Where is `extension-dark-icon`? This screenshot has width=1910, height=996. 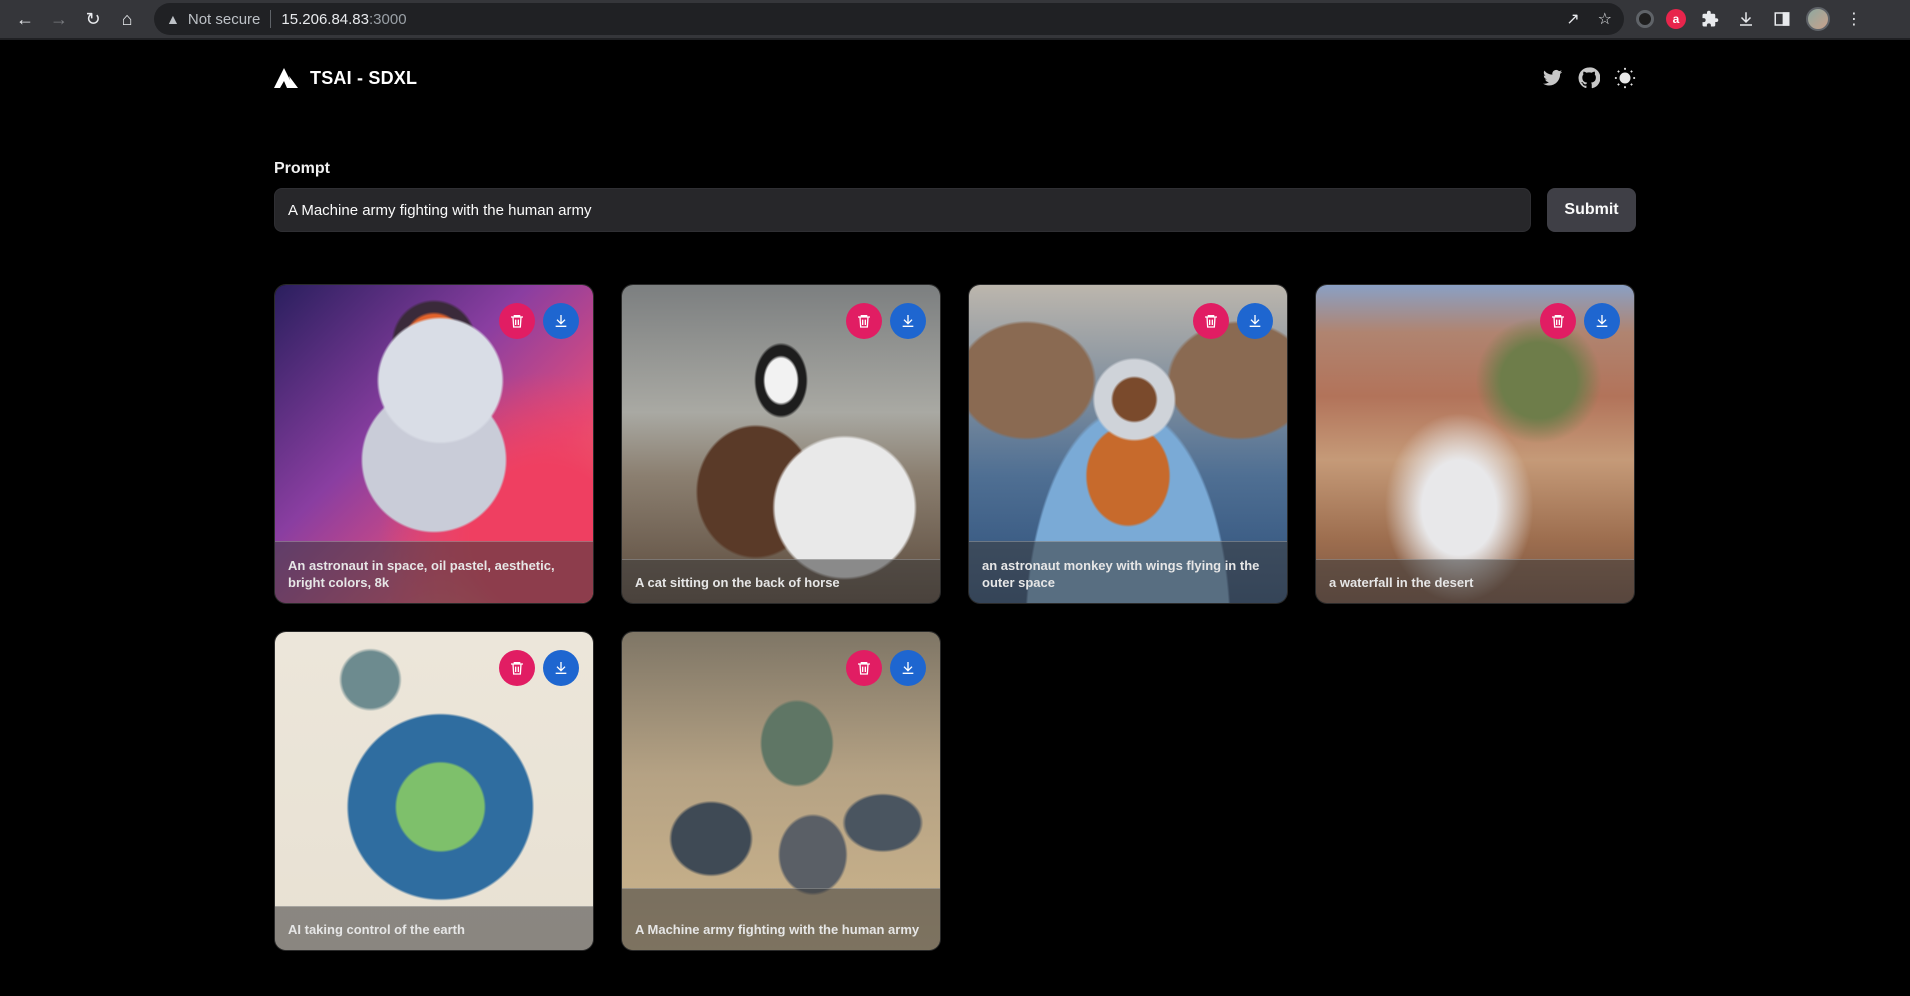 extension-dark-icon is located at coordinates (1645, 19).